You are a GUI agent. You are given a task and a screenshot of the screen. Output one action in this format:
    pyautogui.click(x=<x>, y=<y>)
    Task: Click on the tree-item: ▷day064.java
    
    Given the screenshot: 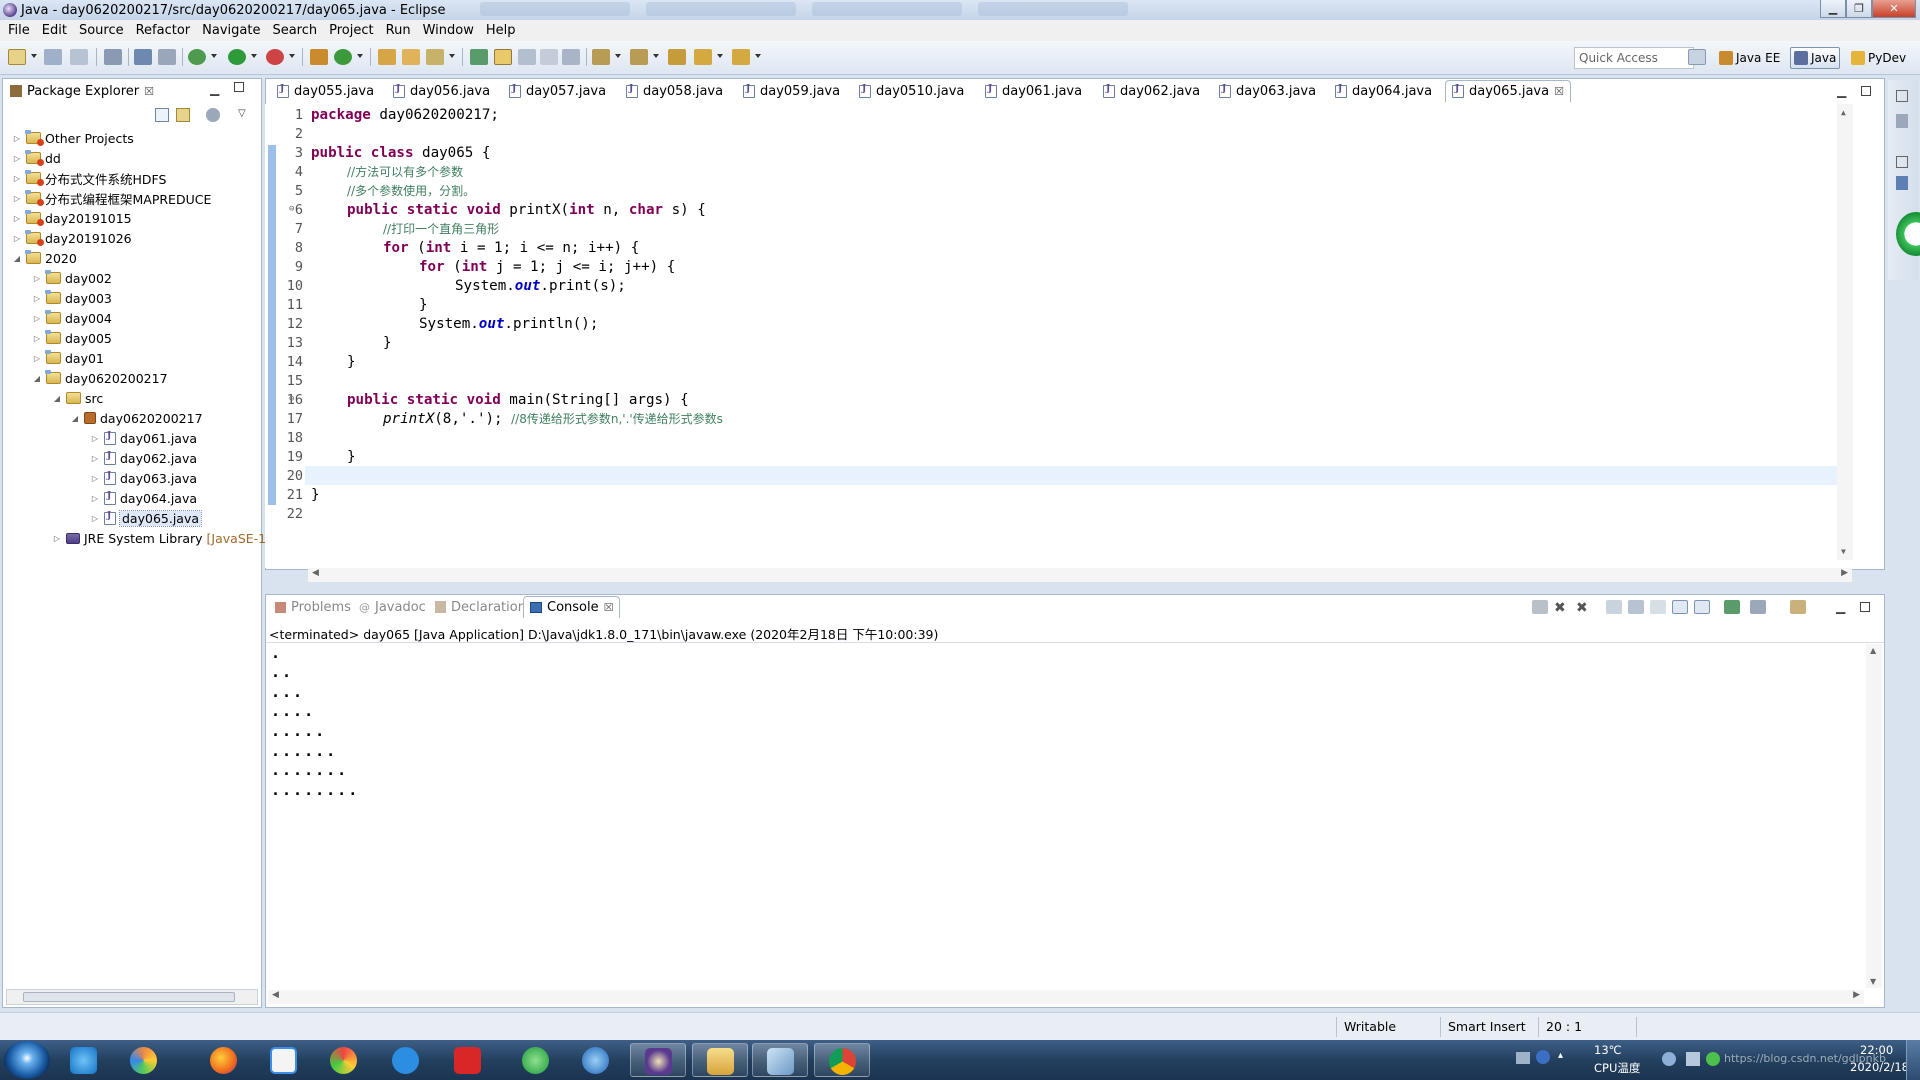 What is the action you would take?
    pyautogui.click(x=143, y=498)
    